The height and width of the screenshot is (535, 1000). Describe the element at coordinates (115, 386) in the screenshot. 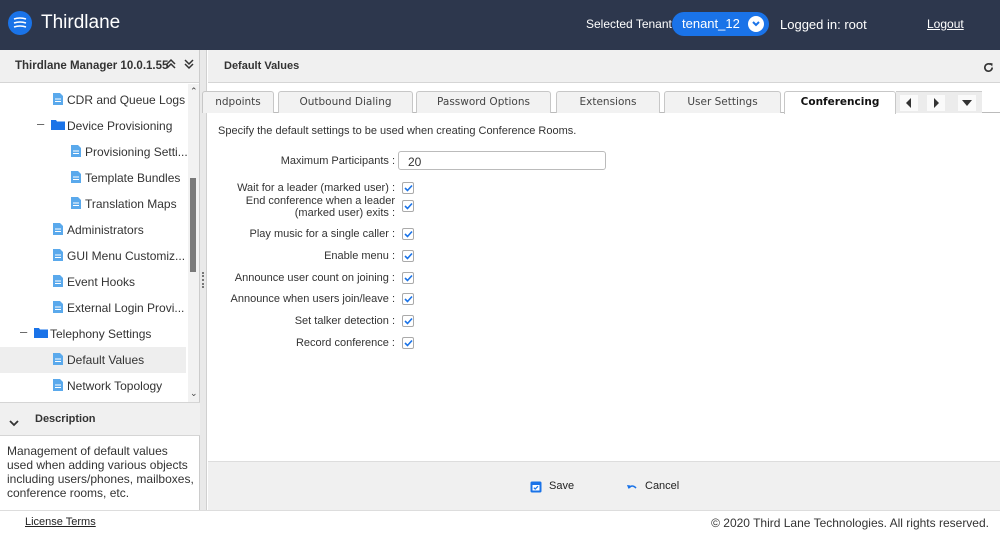

I see `tree-item-label: Network Topology` at that location.